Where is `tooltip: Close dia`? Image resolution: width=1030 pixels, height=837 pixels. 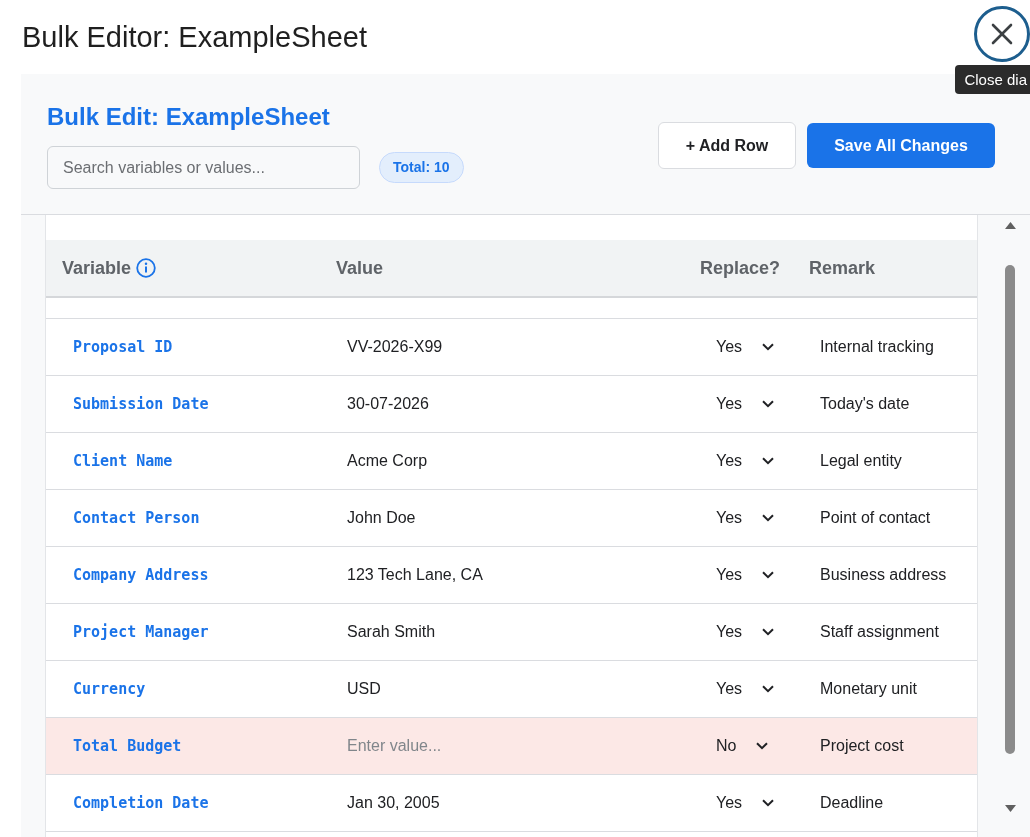 tooltip: Close dia is located at coordinates (992, 79).